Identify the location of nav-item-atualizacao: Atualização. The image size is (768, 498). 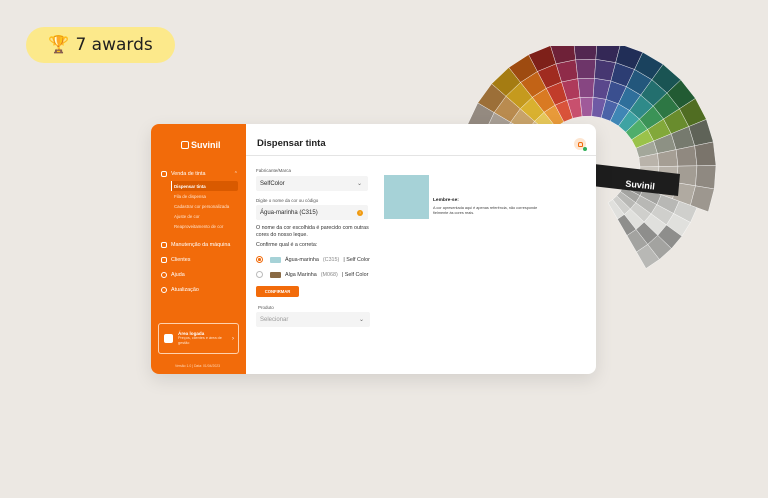
(198, 289).